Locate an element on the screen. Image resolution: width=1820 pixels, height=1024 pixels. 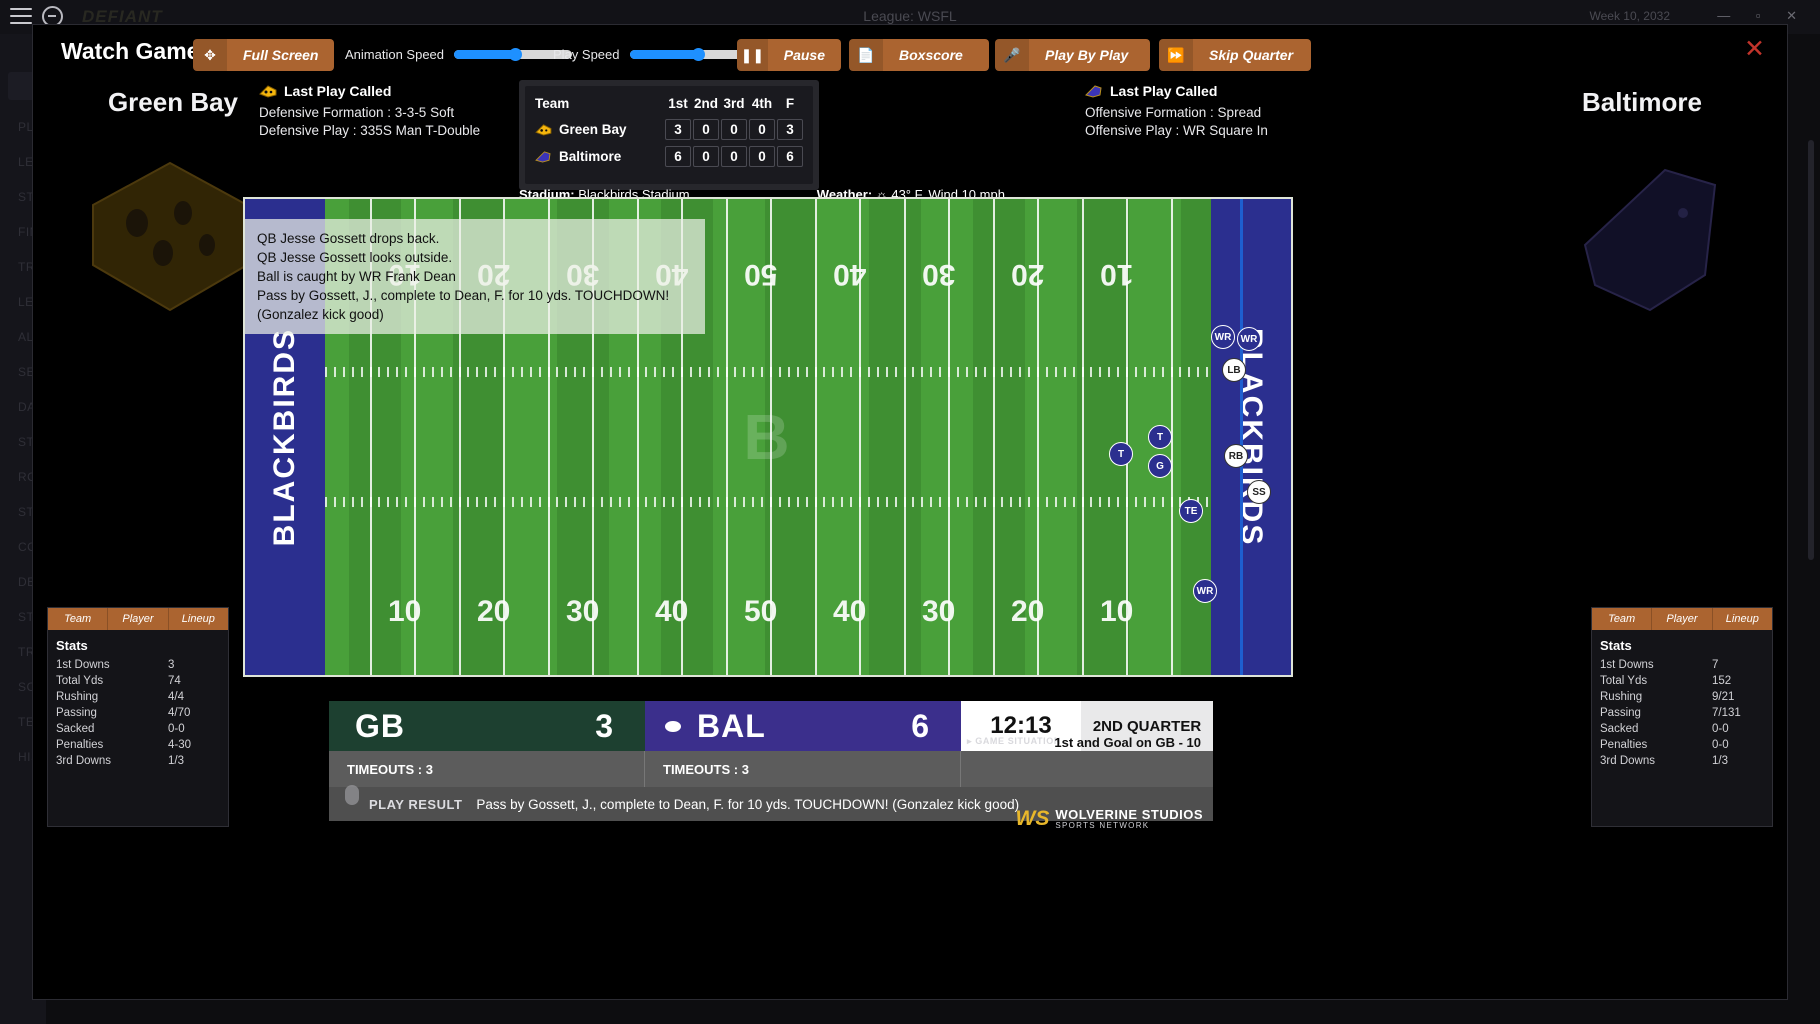
pause-button: ❚❚ Pause is located at coordinates (789, 55).